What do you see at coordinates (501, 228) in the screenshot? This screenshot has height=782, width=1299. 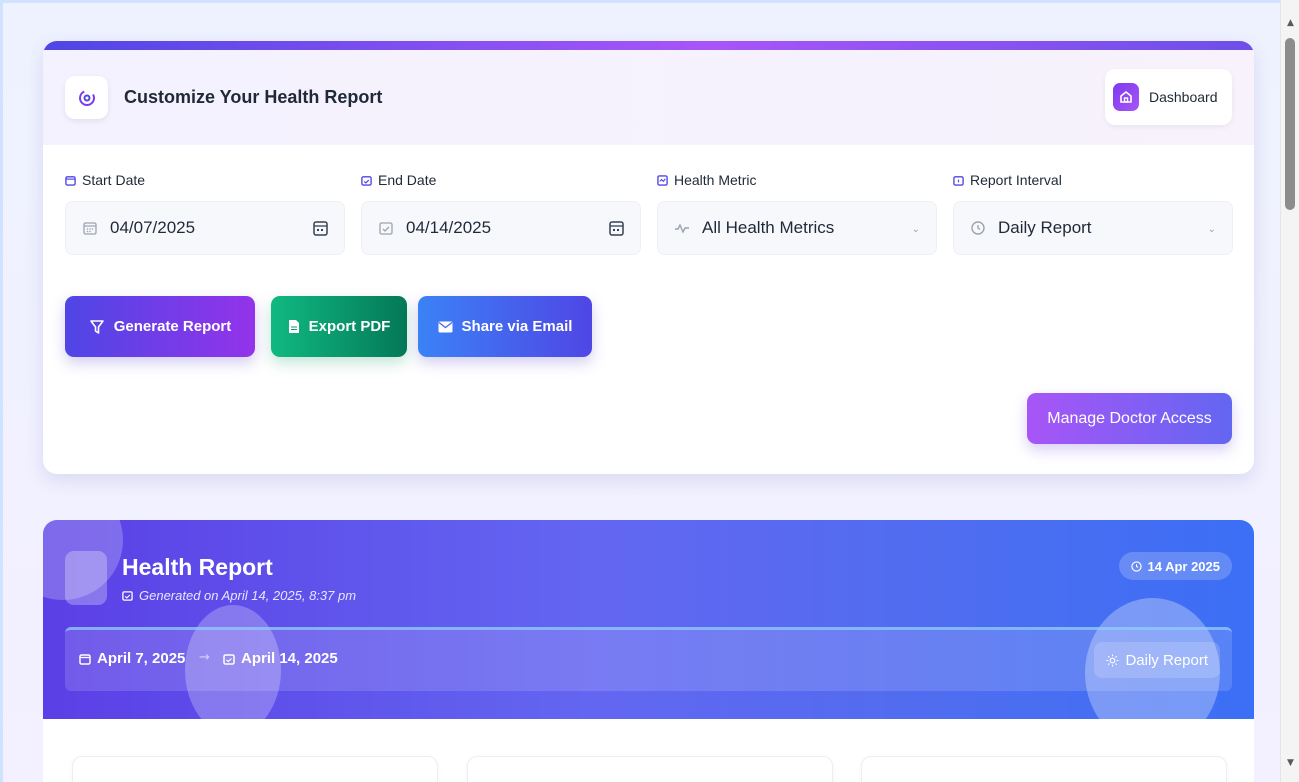 I see `end-date-input: 04/14/2025` at bounding box center [501, 228].